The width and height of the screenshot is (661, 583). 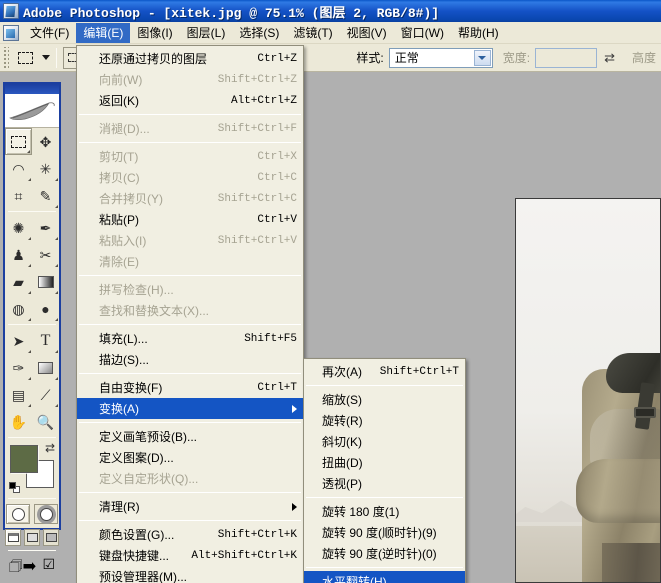 What do you see at coordinates (206, 33) in the screenshot?
I see `menu-layer: 图层(L)` at bounding box center [206, 33].